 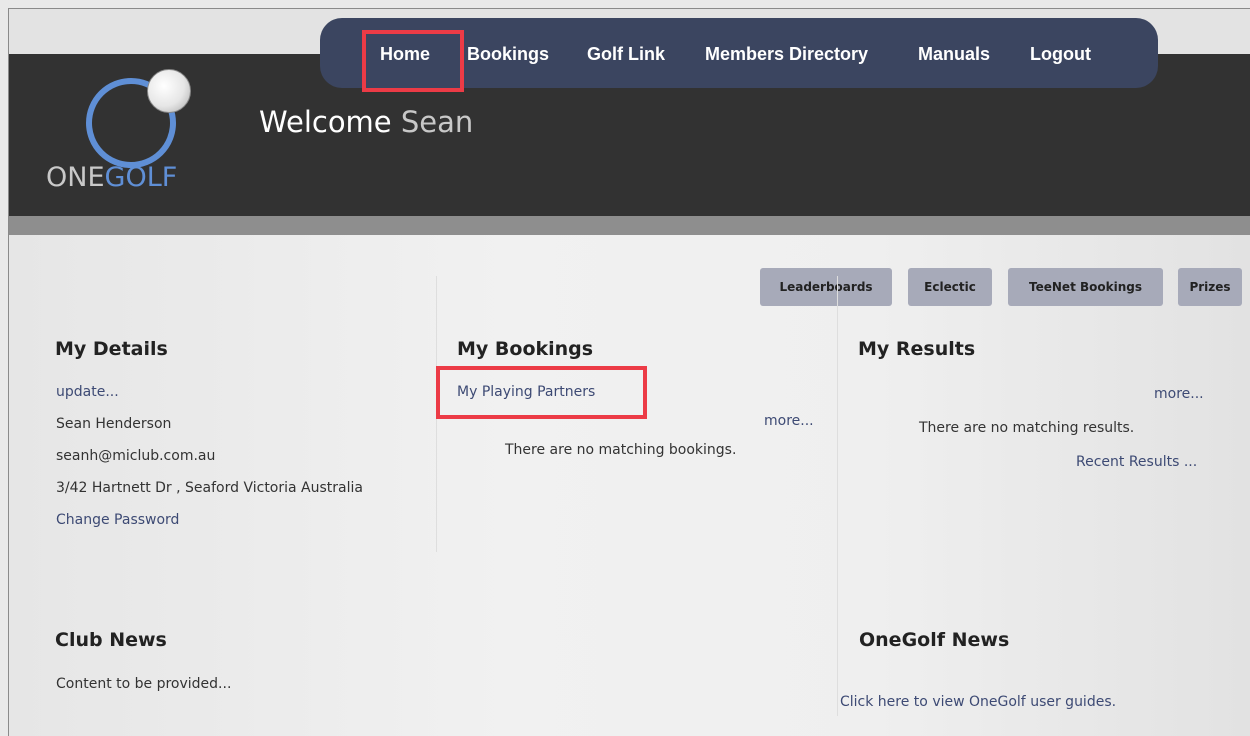 I want to click on welcome-greeting: Welcome, so click(x=325, y=122).